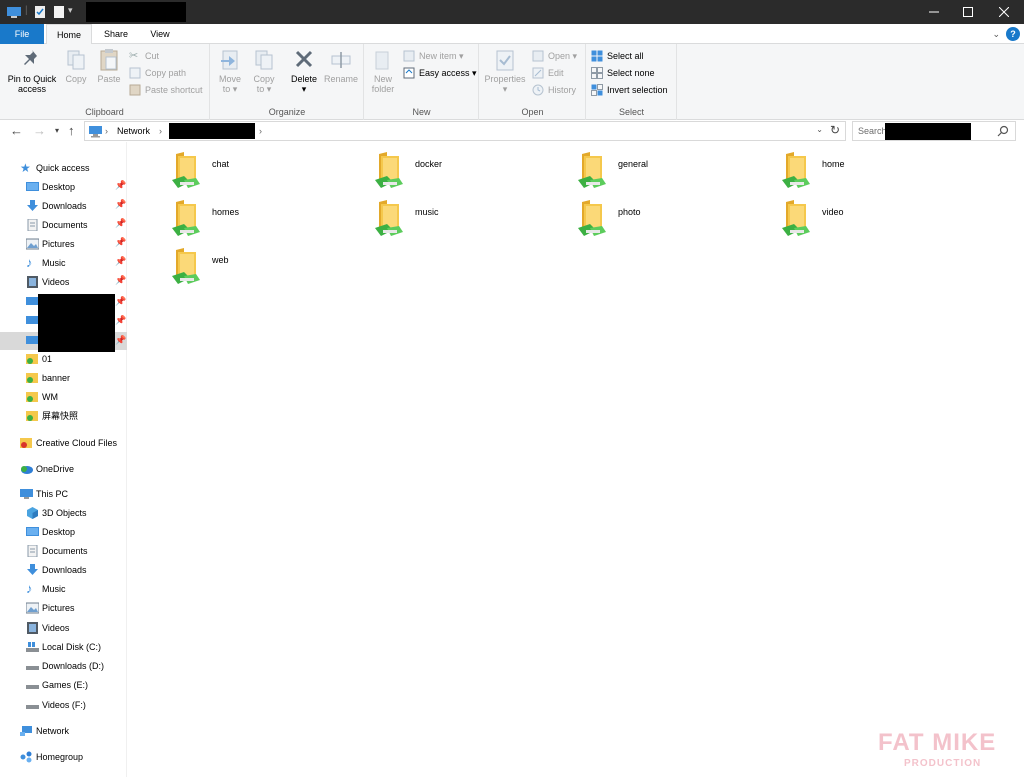 This screenshot has width=1024, height=777. Describe the element at coordinates (265, 269) in the screenshot. I see `shared-folder-web: web` at that location.